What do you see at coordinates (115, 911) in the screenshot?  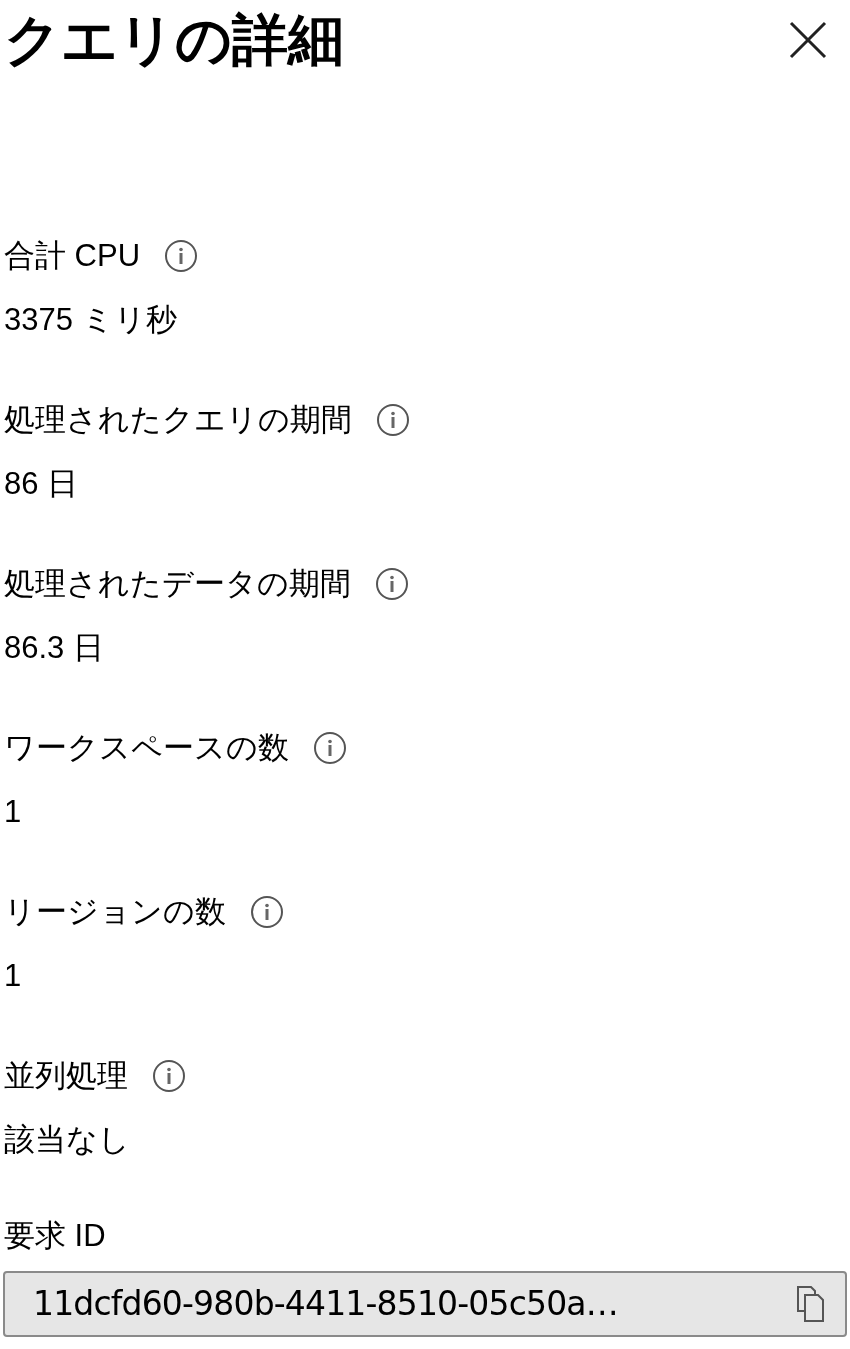 I see `detail-label: リージョンの数` at bounding box center [115, 911].